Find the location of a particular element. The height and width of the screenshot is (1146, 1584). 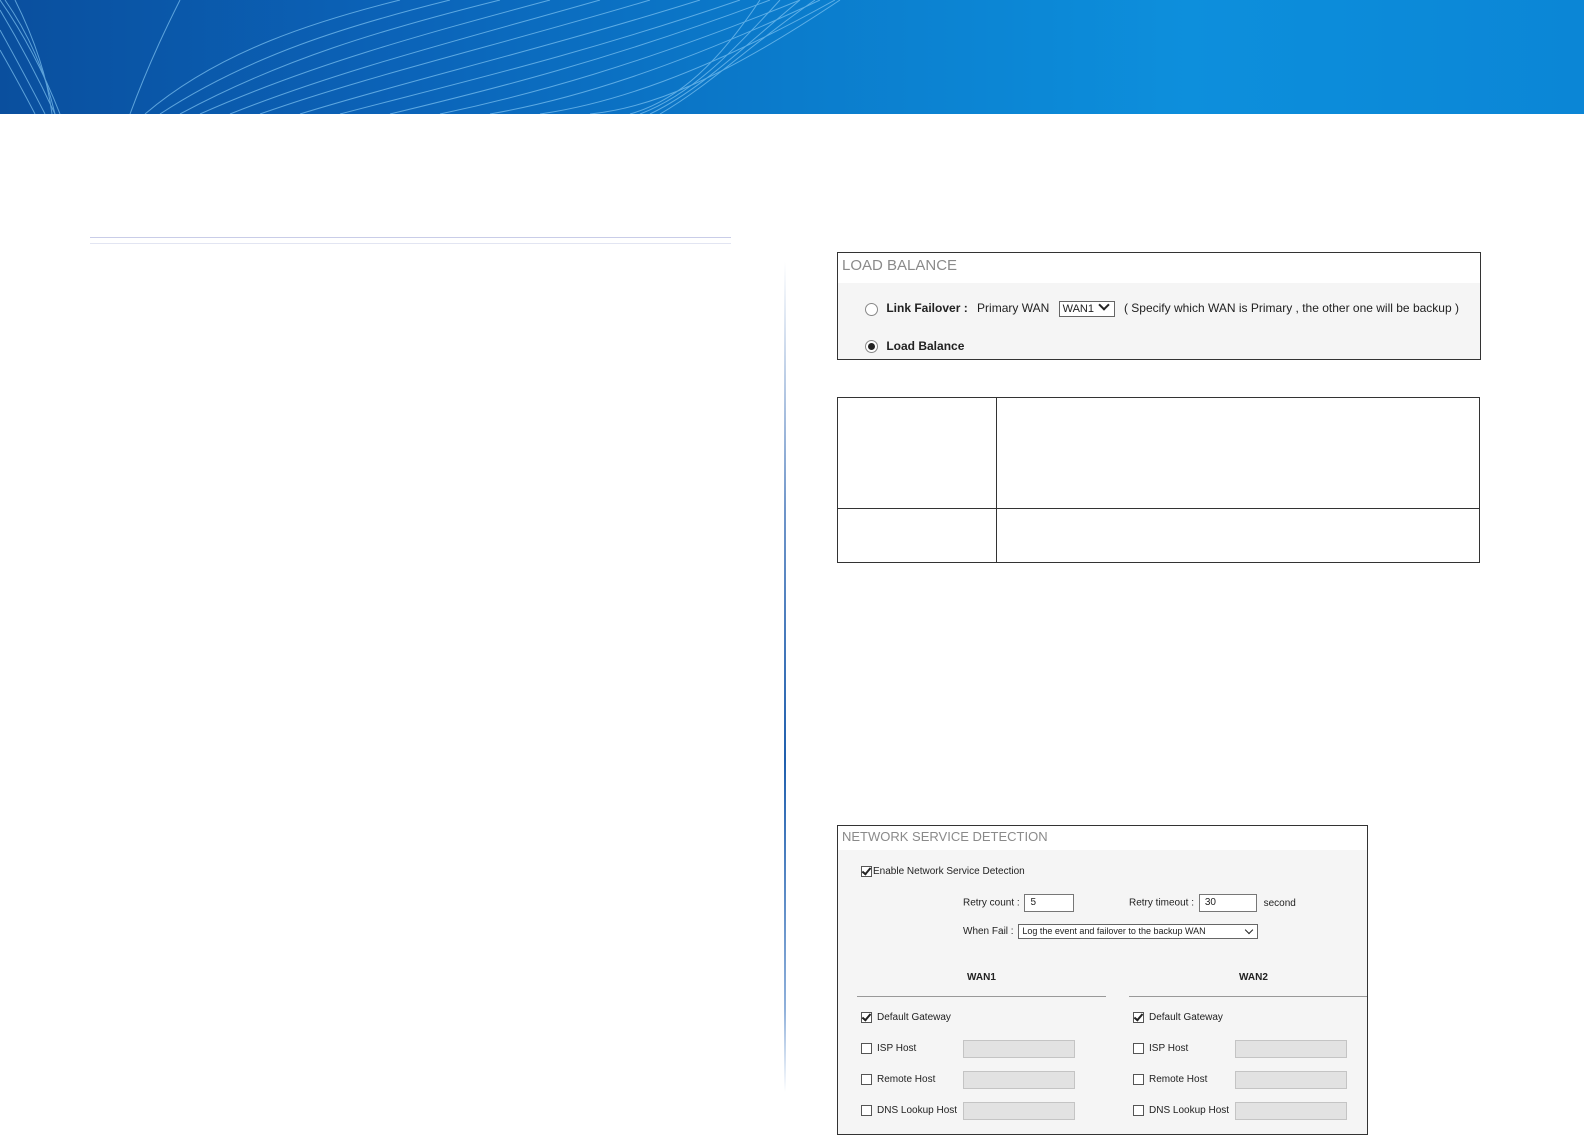

wan2-default-gateway-label: Default Gateway is located at coordinates (1186, 1018).